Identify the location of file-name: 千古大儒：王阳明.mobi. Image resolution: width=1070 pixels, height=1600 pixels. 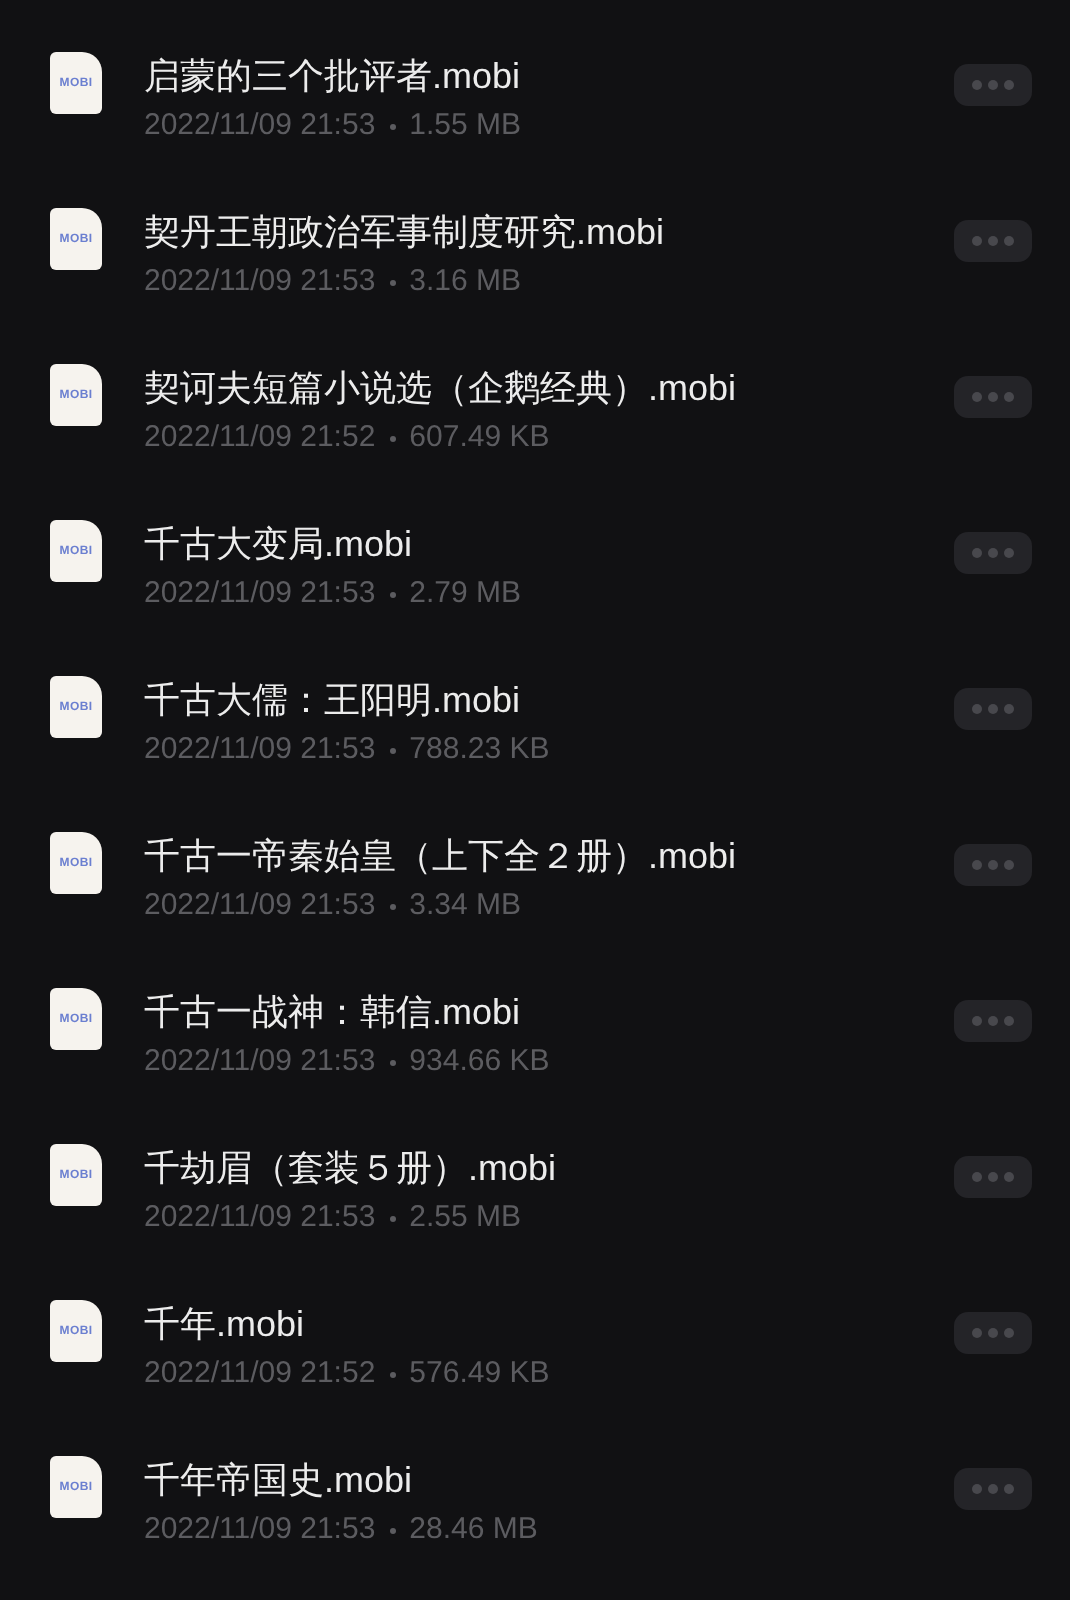
(549, 700).